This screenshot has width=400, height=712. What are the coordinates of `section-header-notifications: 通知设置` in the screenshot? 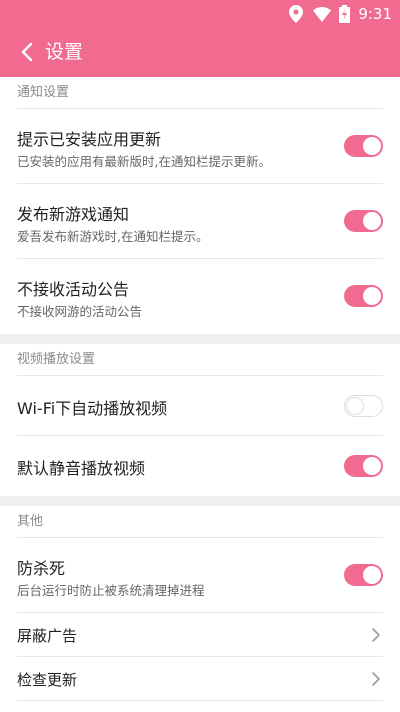 It's located at (43, 92).